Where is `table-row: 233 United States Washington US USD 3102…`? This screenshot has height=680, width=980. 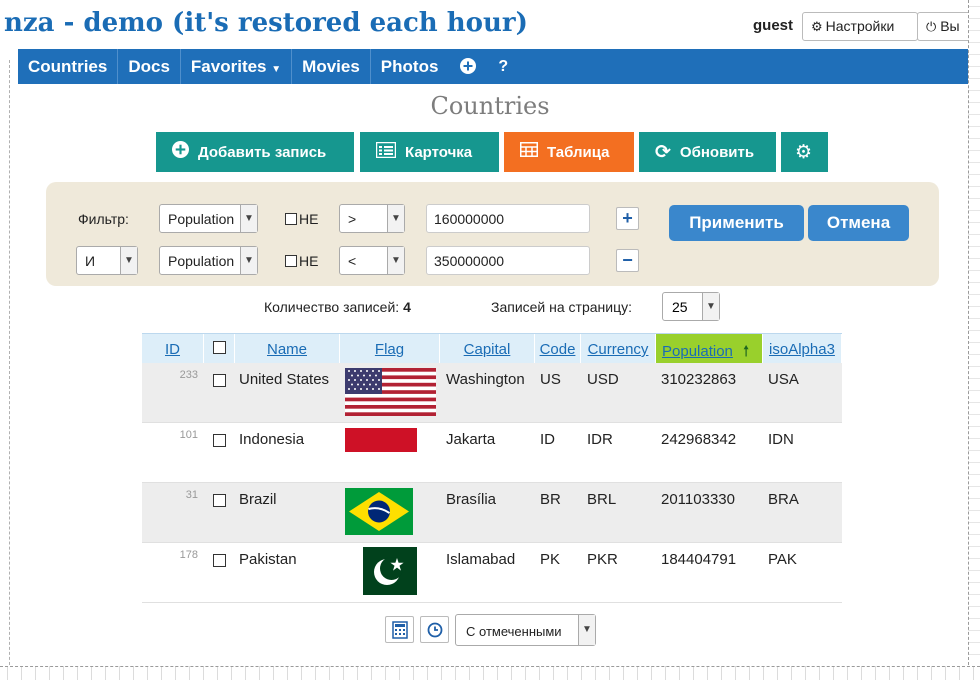 table-row: 233 United States Washington US USD 3102… is located at coordinates (492, 393).